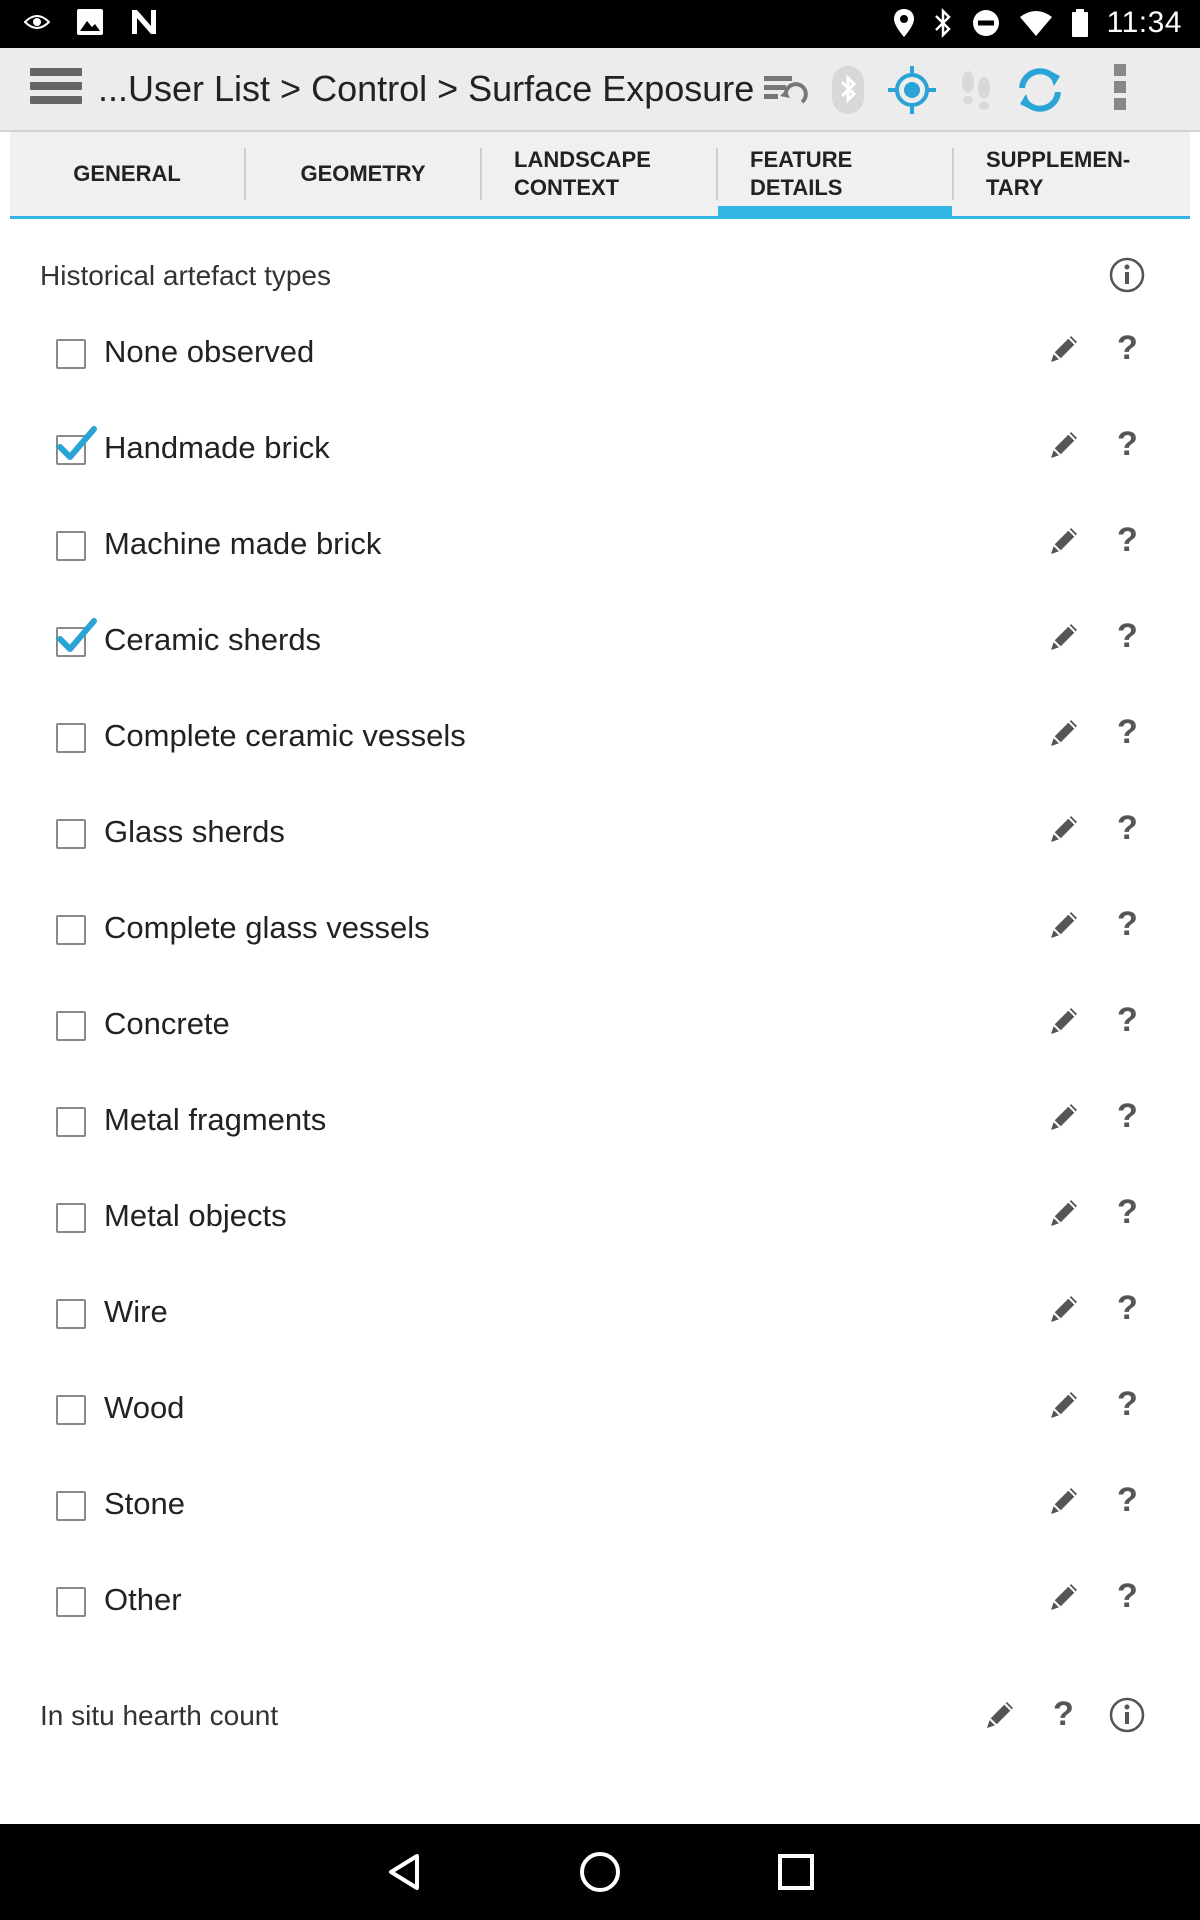 The width and height of the screenshot is (1200, 1920). I want to click on option-label: None observed, so click(209, 351).